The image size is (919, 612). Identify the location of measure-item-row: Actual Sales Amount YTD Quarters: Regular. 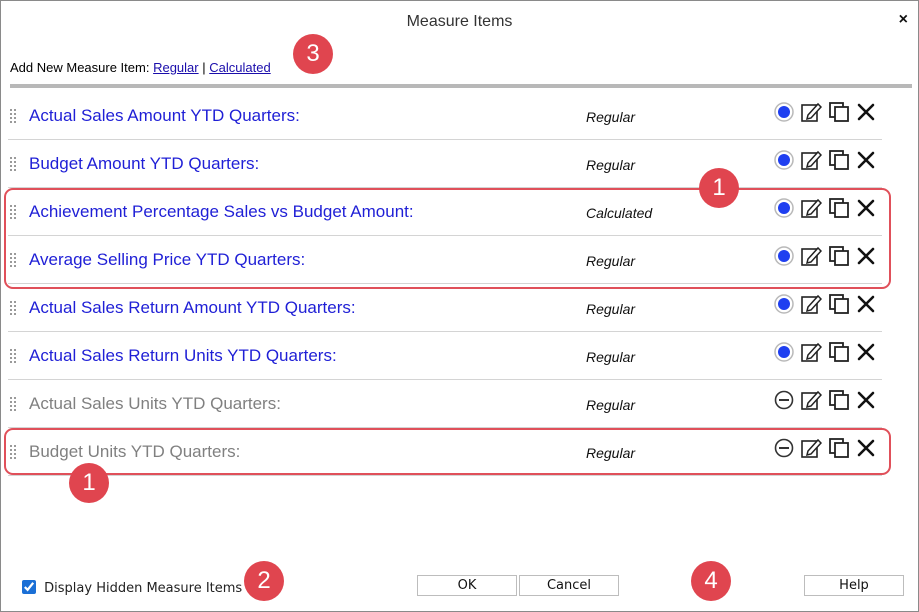
(445, 116).